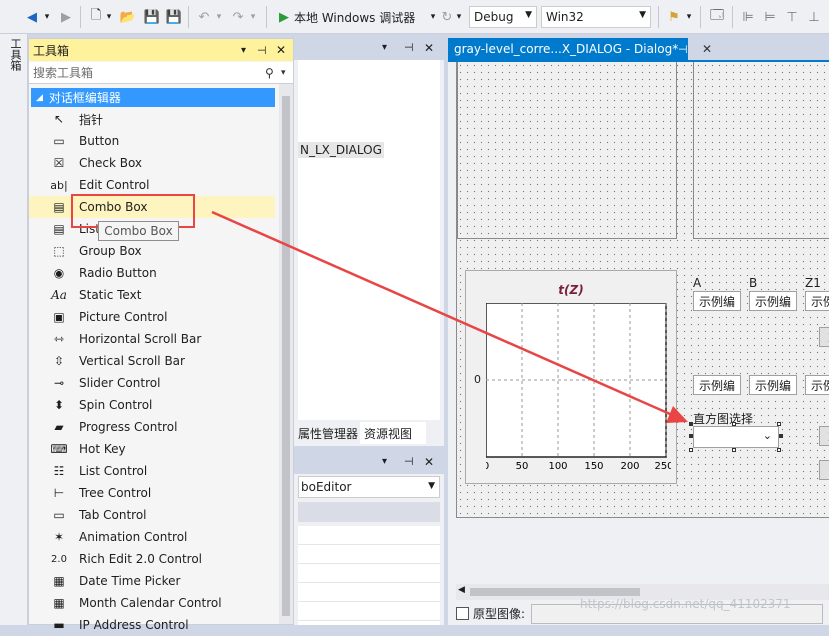 The image size is (829, 636). Describe the element at coordinates (341, 150) in the screenshot. I see `dialog-resource-item: N_LX_DIALOG` at that location.